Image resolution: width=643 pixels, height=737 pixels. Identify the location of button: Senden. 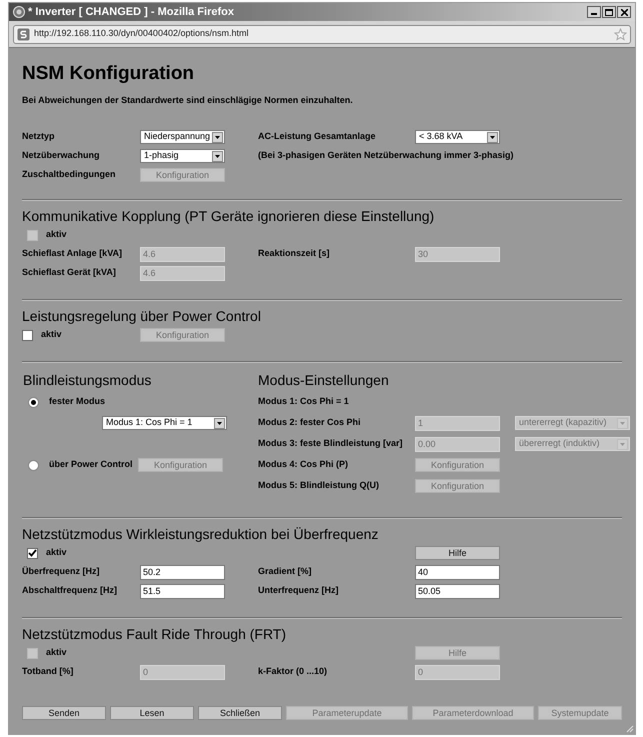
(64, 713).